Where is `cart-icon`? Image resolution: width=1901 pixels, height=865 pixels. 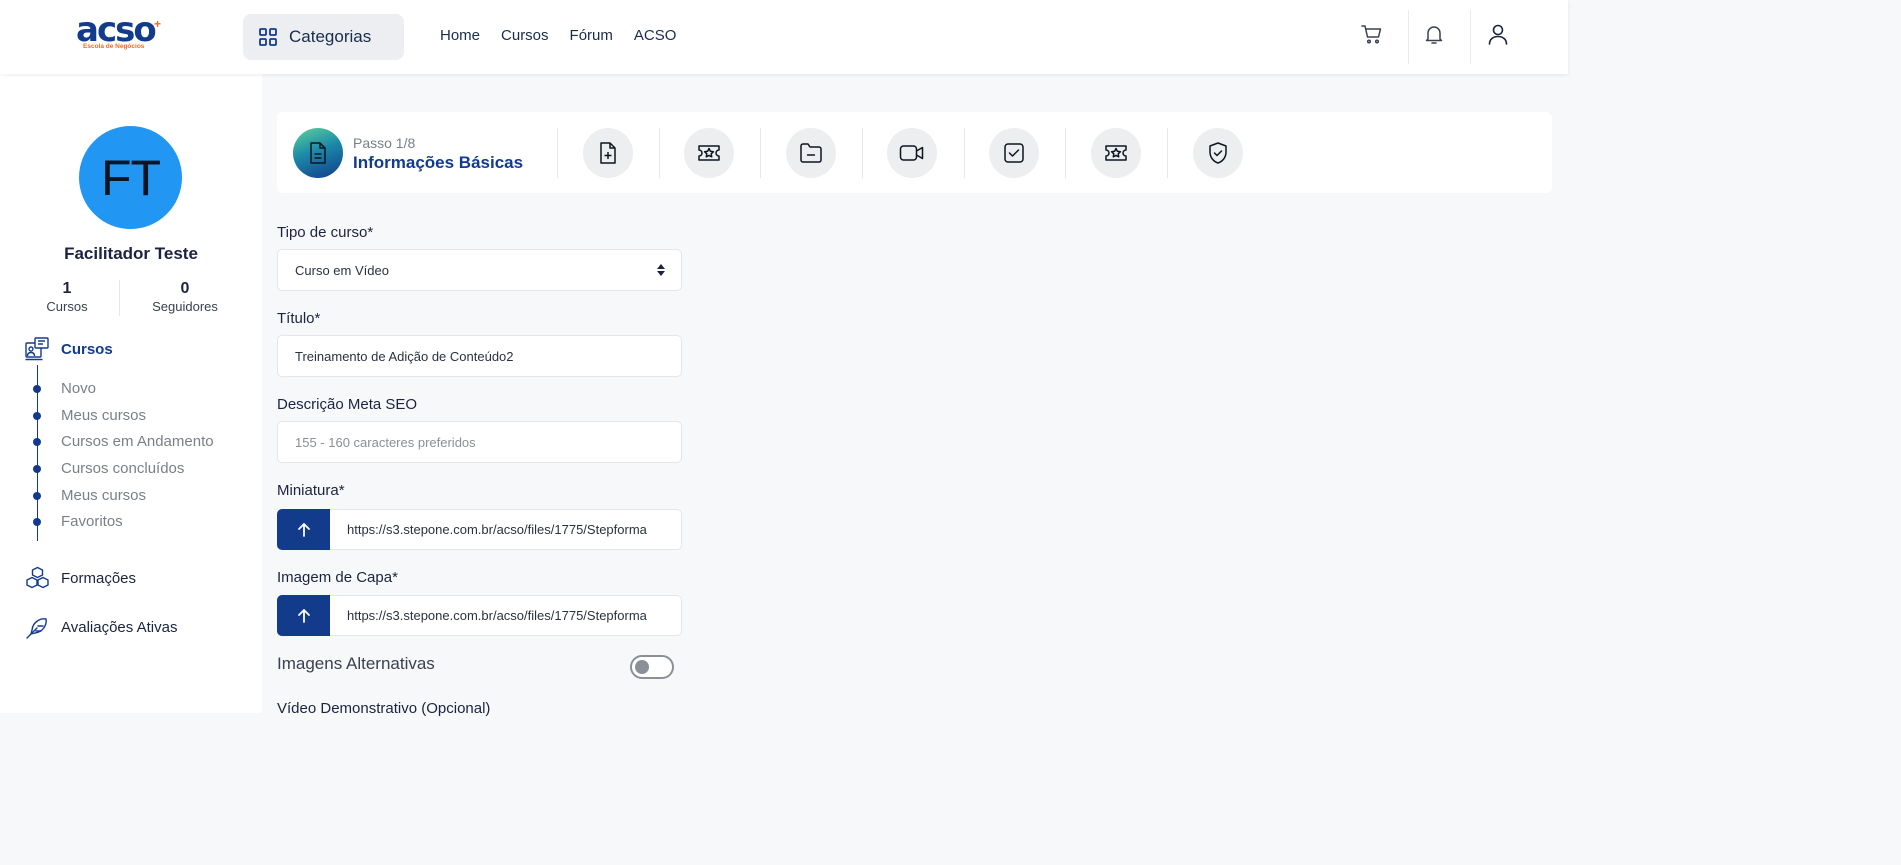 cart-icon is located at coordinates (1372, 34).